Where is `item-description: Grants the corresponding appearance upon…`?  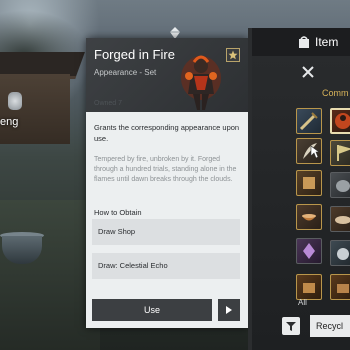 item-description: Grants the corresponding appearance upon… is located at coordinates (167, 133).